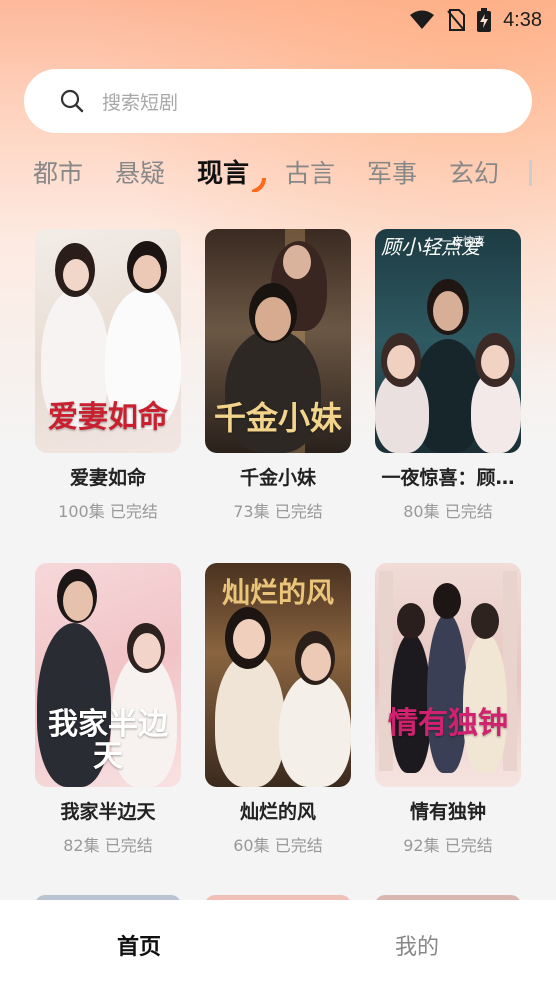 Image resolution: width=556 pixels, height=990 pixels. What do you see at coordinates (108, 341) in the screenshot?
I see `drama-poster: 爱妻如命` at bounding box center [108, 341].